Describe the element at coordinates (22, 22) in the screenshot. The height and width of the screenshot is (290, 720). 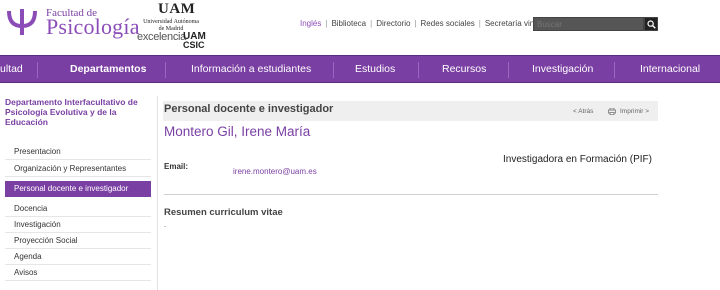
I see `psi-logo-icon` at that location.